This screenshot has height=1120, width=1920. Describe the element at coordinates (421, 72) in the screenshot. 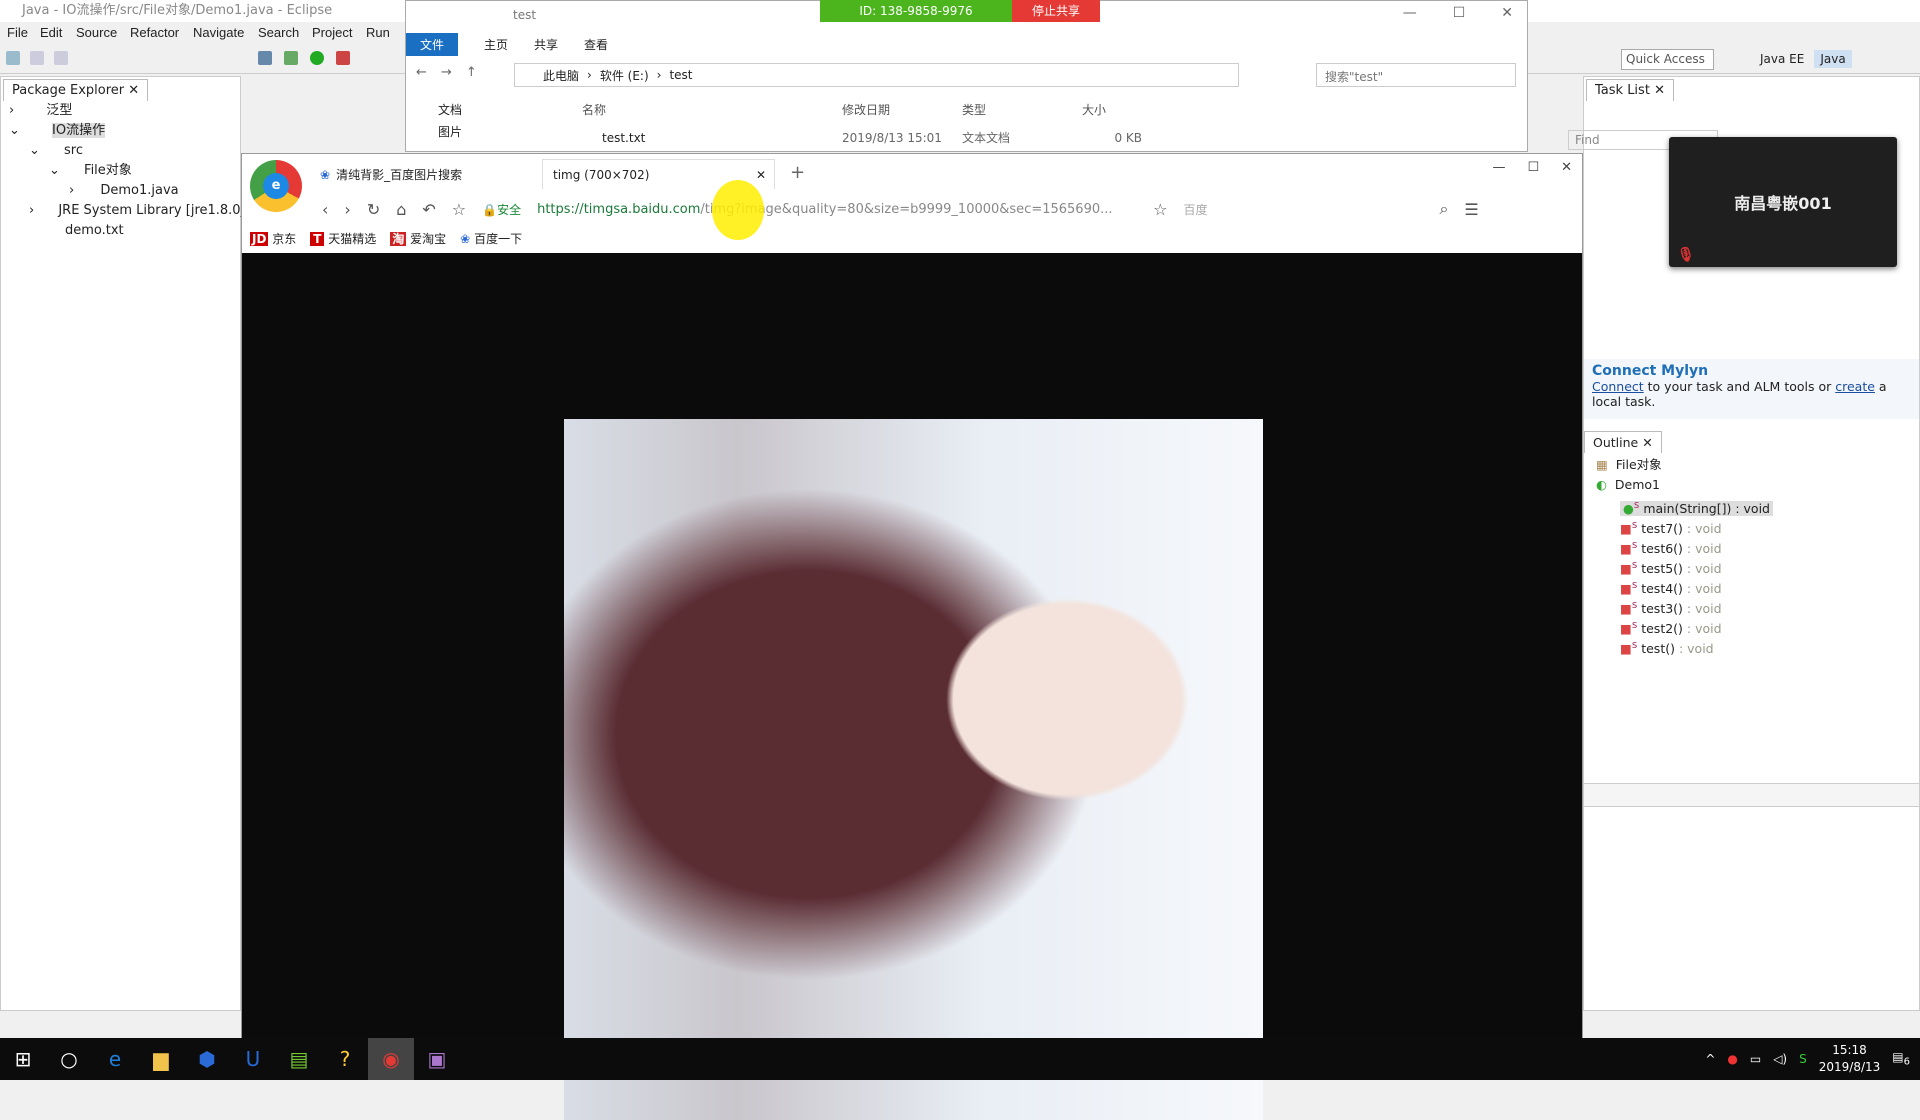

I see `back-button: ←` at that location.